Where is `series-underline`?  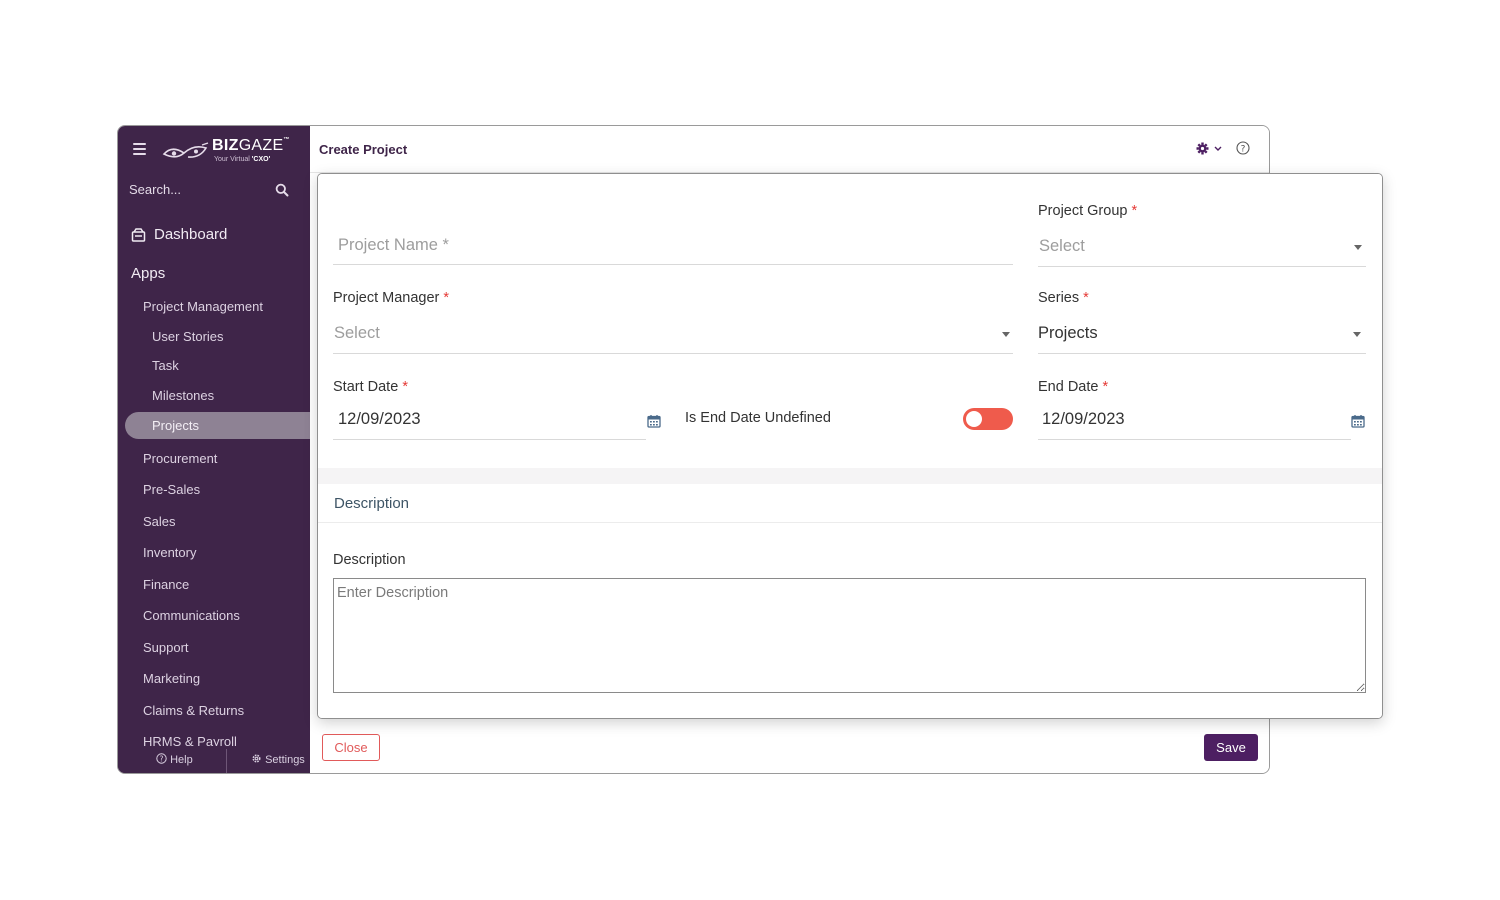
series-underline is located at coordinates (1202, 353).